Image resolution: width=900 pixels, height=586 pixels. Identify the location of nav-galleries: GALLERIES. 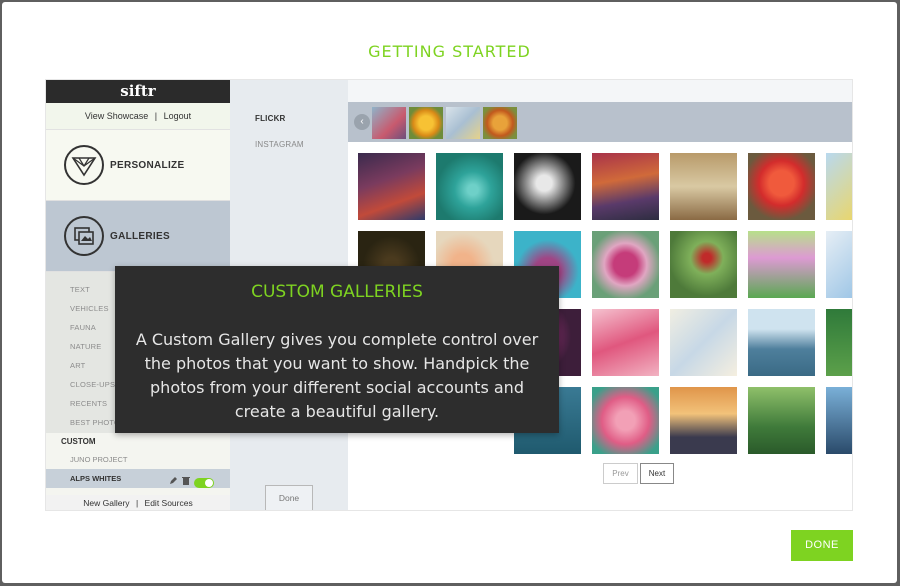
(138, 236).